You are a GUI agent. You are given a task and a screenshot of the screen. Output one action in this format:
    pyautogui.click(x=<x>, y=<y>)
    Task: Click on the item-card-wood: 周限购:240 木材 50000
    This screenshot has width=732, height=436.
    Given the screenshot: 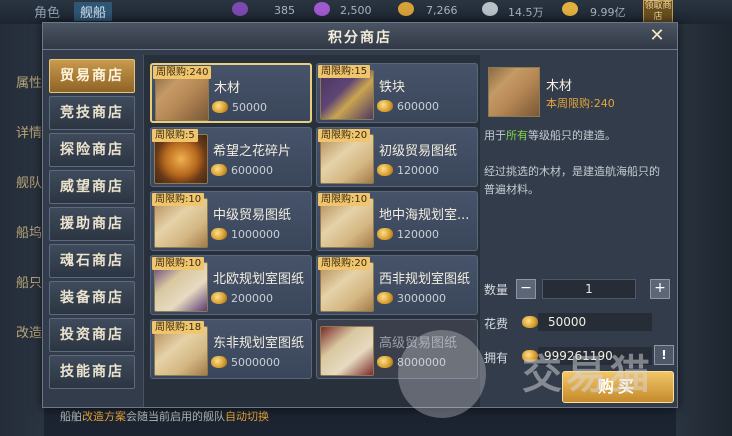 What is the action you would take?
    pyautogui.click(x=231, y=93)
    